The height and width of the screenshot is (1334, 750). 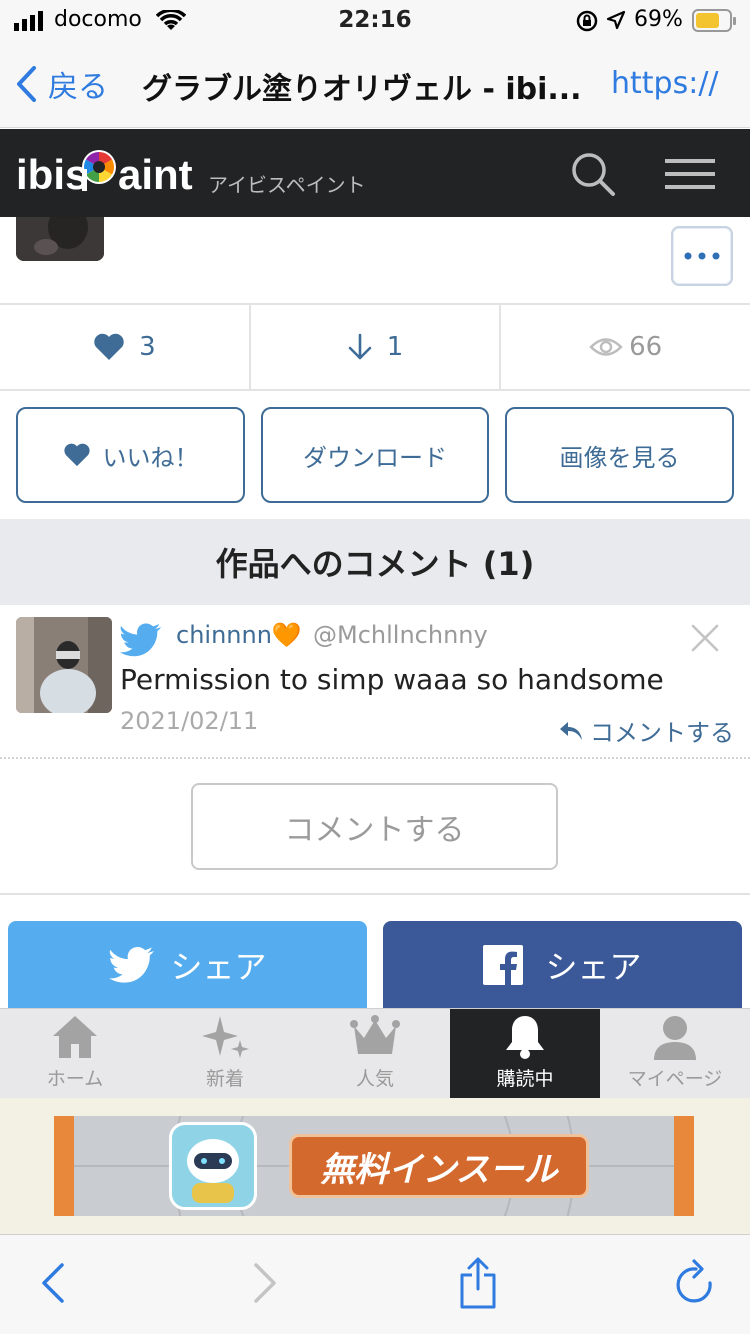 I want to click on url-link: https://, so click(x=665, y=83).